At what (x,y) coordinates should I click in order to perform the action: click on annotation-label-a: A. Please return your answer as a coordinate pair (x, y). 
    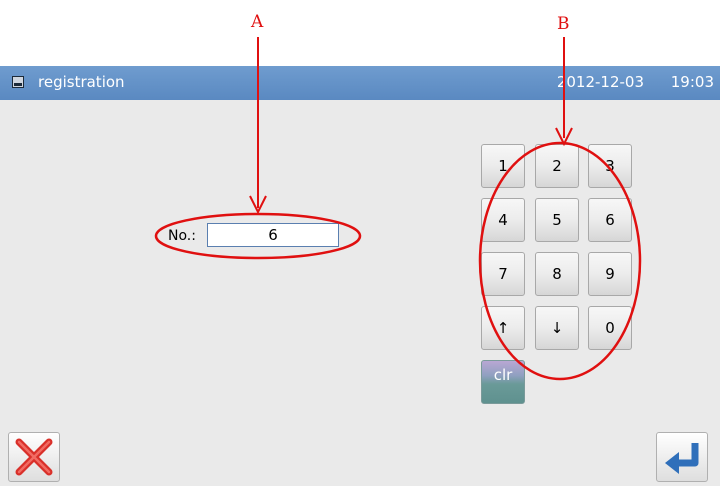
    Looking at the image, I should click on (257, 22).